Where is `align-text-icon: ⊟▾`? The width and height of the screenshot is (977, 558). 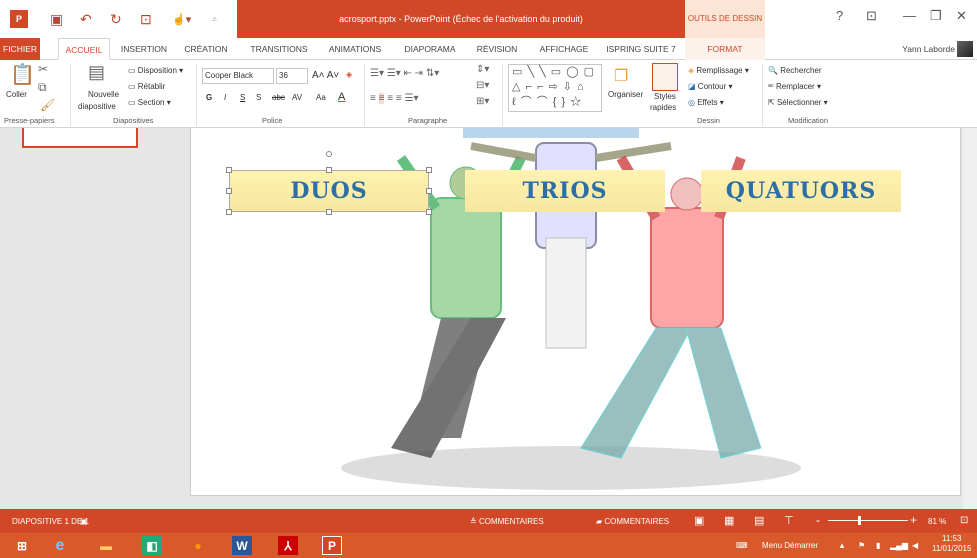
align-text-icon: ⊟▾ is located at coordinates (482, 85).